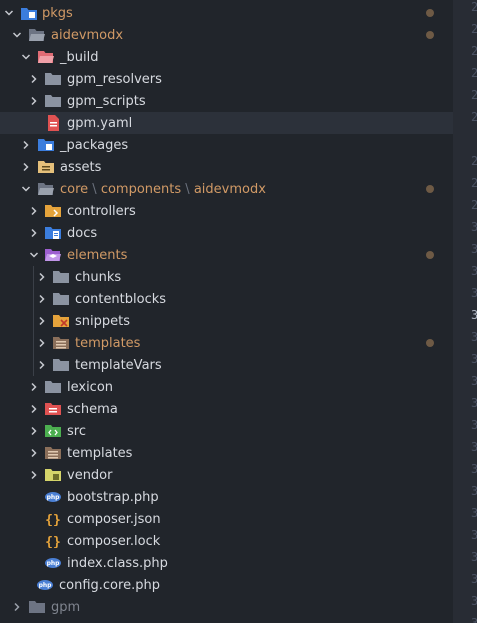 The height and width of the screenshot is (623, 477). Describe the element at coordinates (53, 211) in the screenshot. I see `controllers-folder-icon` at that location.